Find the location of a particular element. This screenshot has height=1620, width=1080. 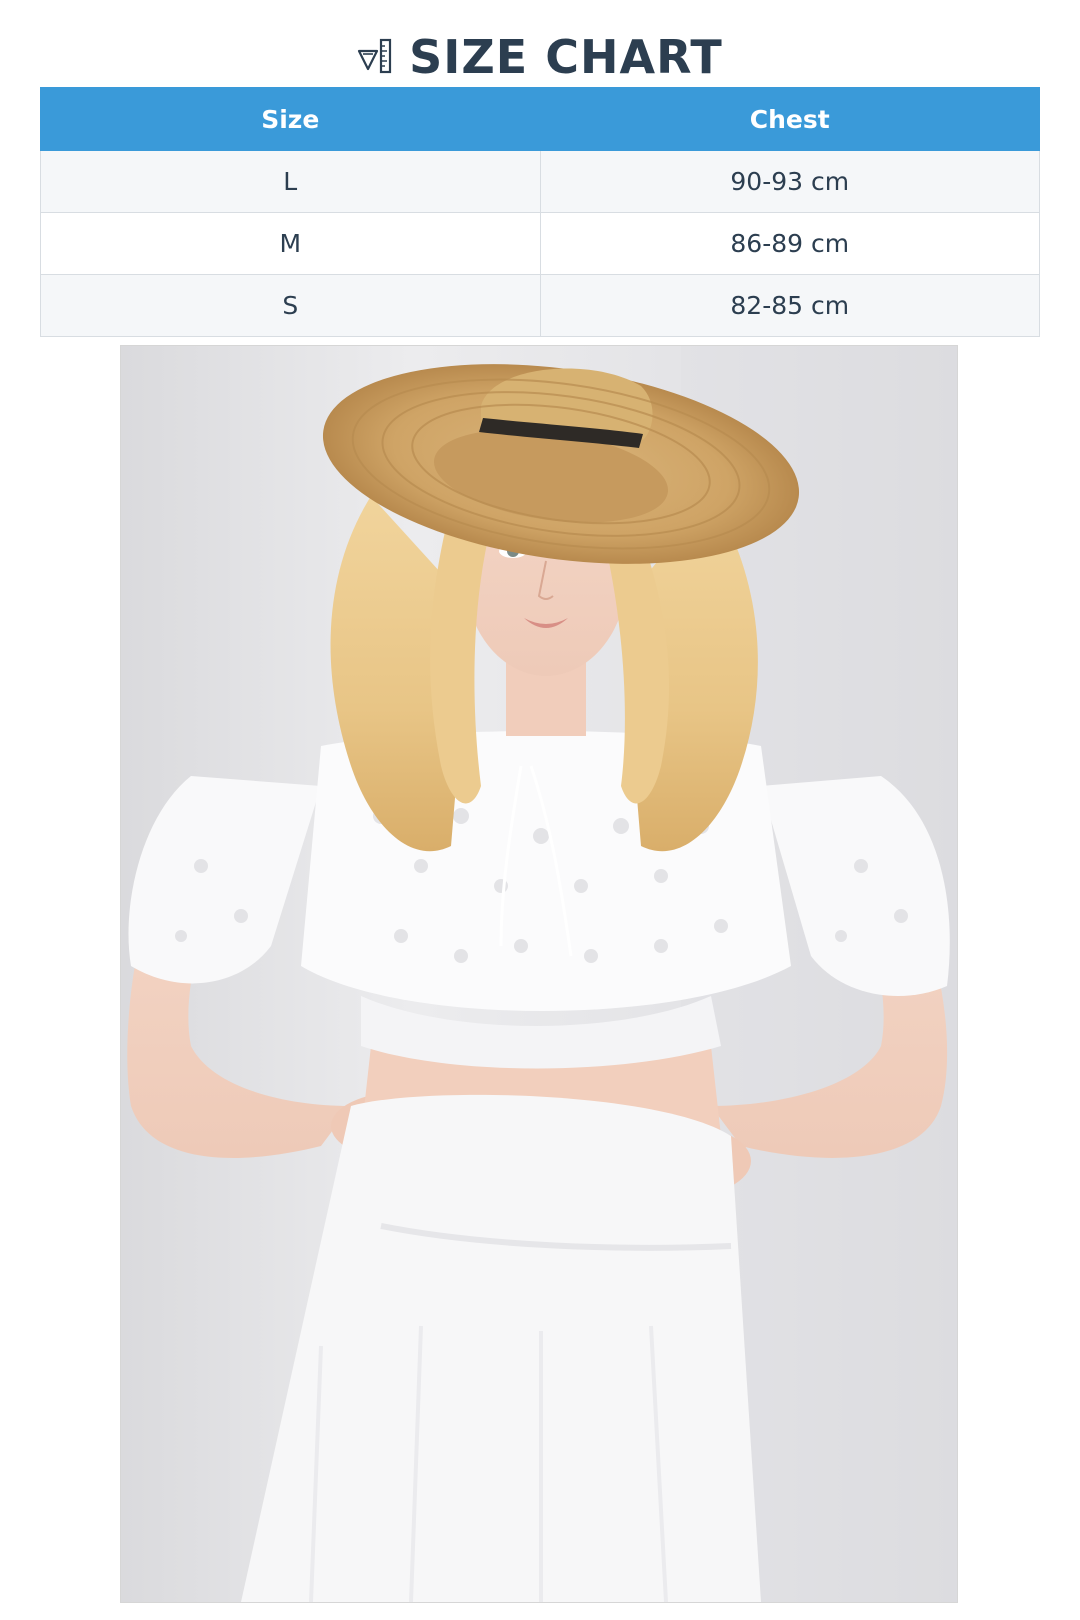

chest-cell: 90-93 cm is located at coordinates (789, 181).